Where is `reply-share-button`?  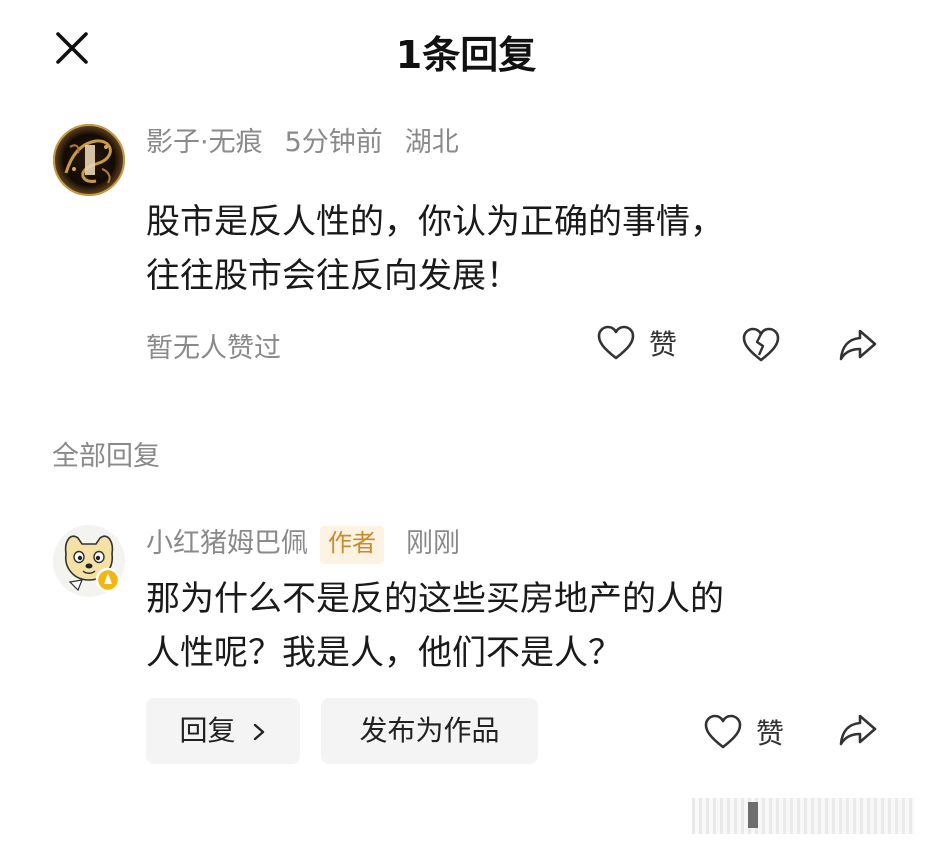 reply-share-button is located at coordinates (858, 730).